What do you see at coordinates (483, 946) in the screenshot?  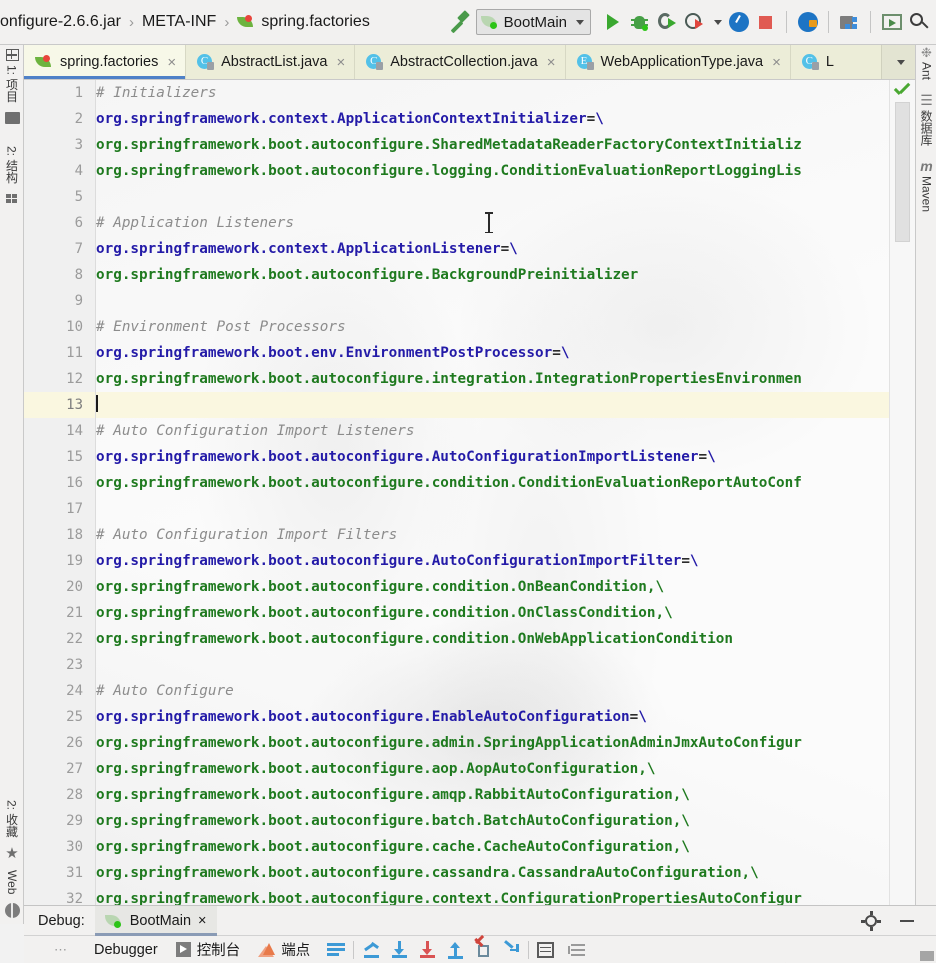 I see `drop-frame-icon` at bounding box center [483, 946].